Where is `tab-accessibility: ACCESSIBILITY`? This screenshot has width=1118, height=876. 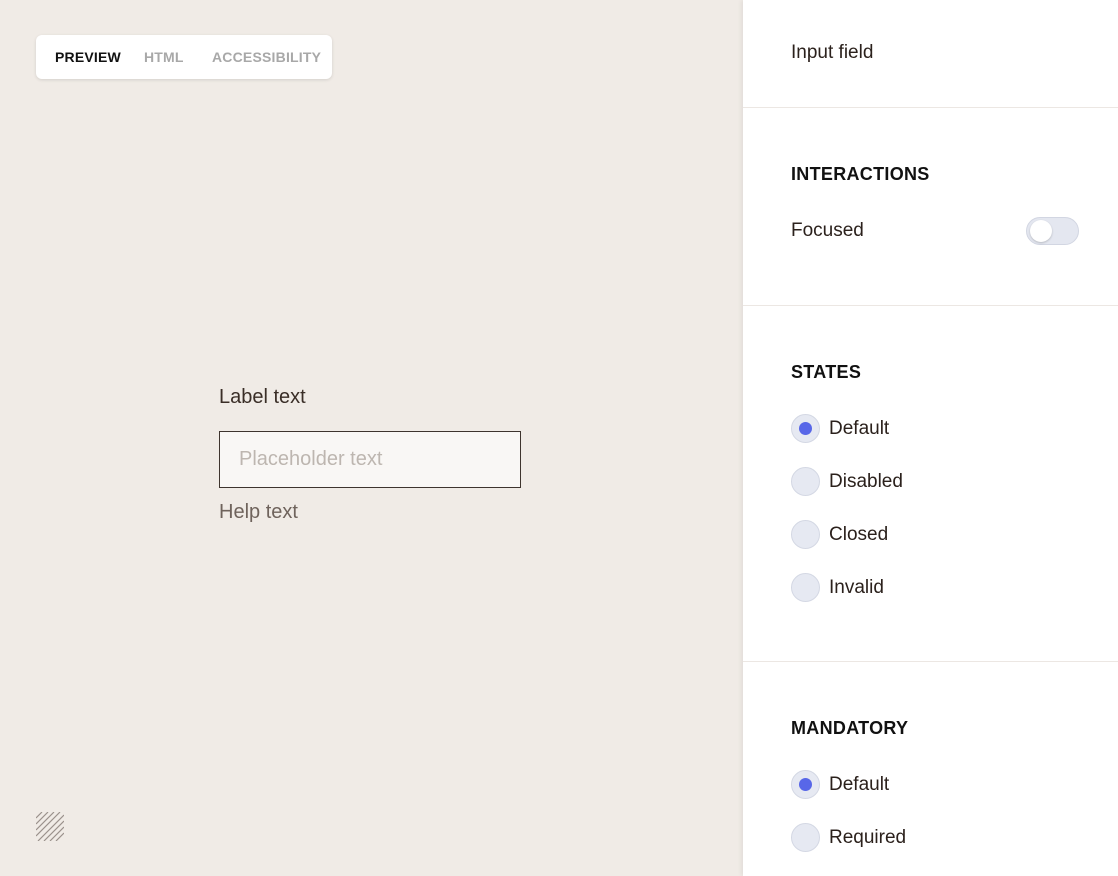
tab-accessibility: ACCESSIBILITY is located at coordinates (266, 57).